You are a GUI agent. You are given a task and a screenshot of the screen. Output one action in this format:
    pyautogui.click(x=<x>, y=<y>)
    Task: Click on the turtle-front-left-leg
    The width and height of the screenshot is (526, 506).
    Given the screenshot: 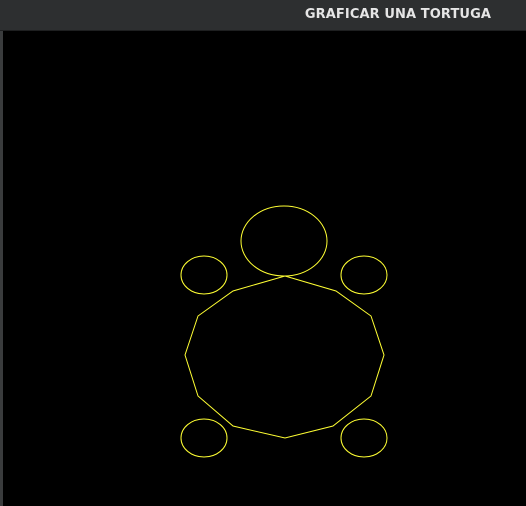 What is the action you would take?
    pyautogui.click(x=204, y=275)
    